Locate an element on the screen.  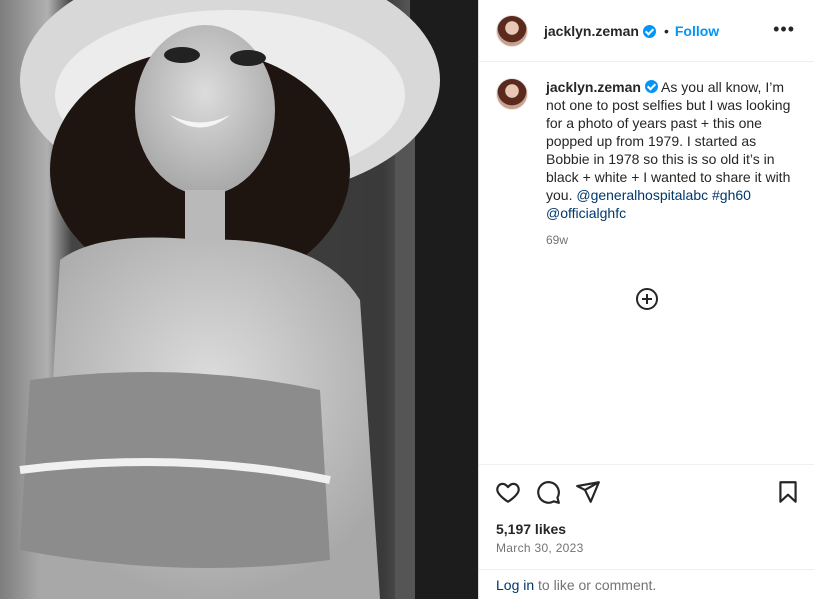
share-icon is located at coordinates (588, 492).